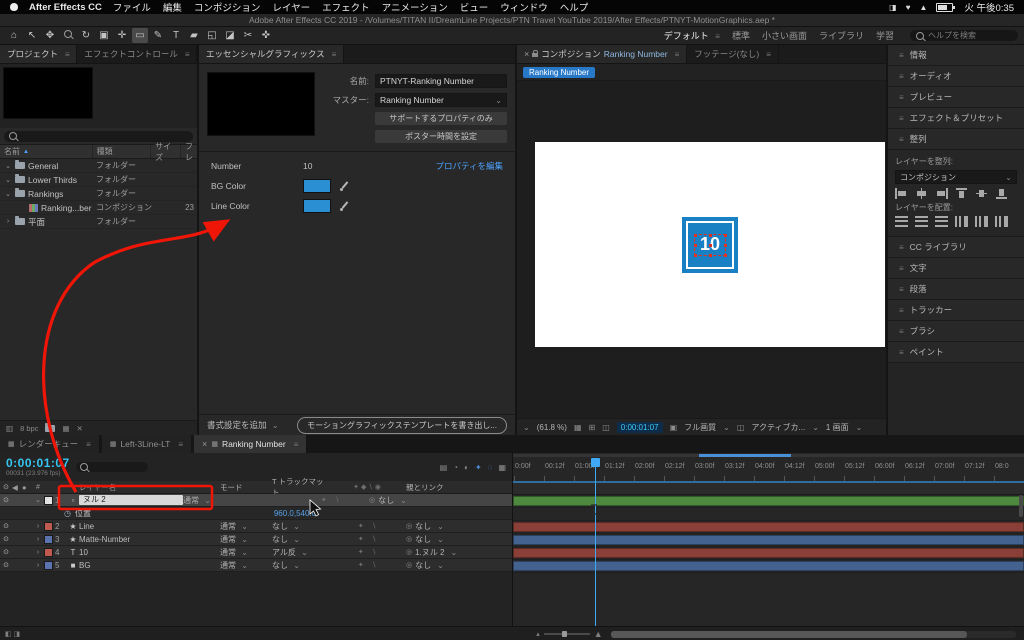 This screenshot has width=1024, height=640. What do you see at coordinates (9, 428) in the screenshot?
I see `interpret-footage-icon: ▥` at bounding box center [9, 428].